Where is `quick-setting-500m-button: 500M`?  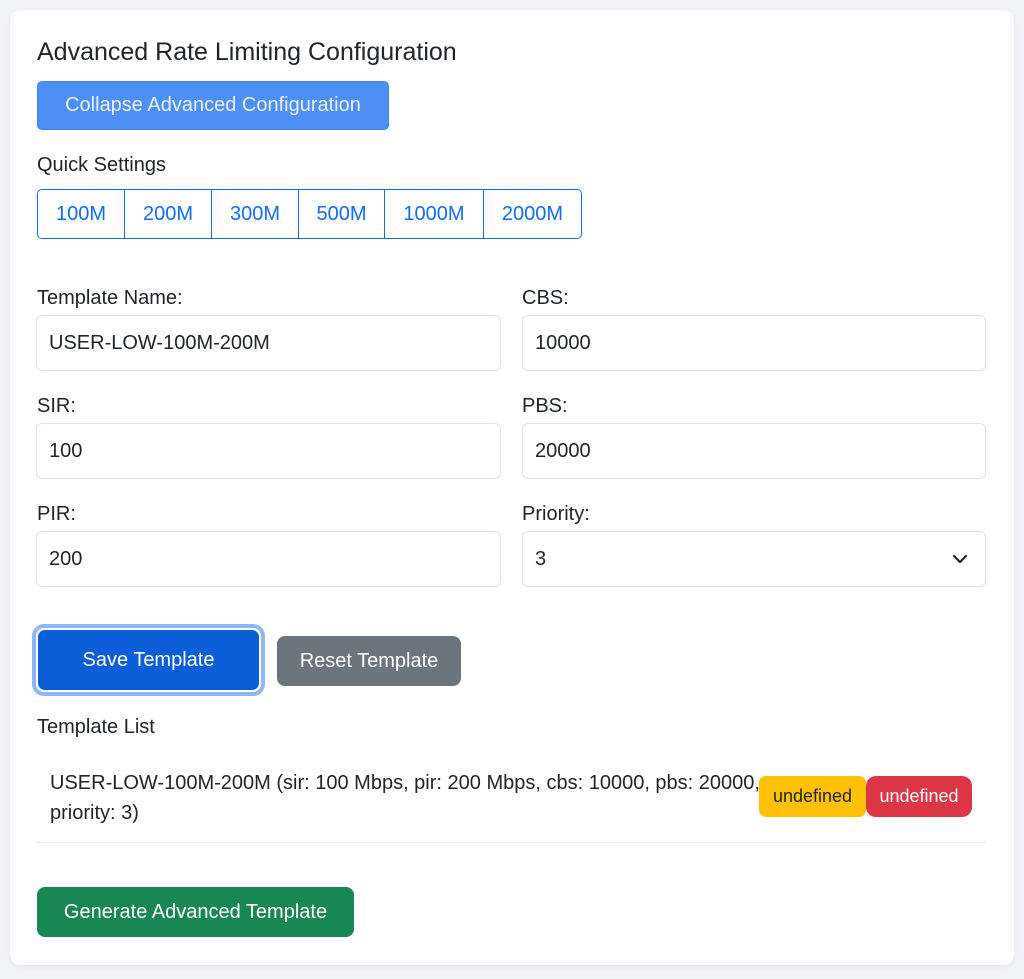 quick-setting-500m-button: 500M is located at coordinates (342, 214).